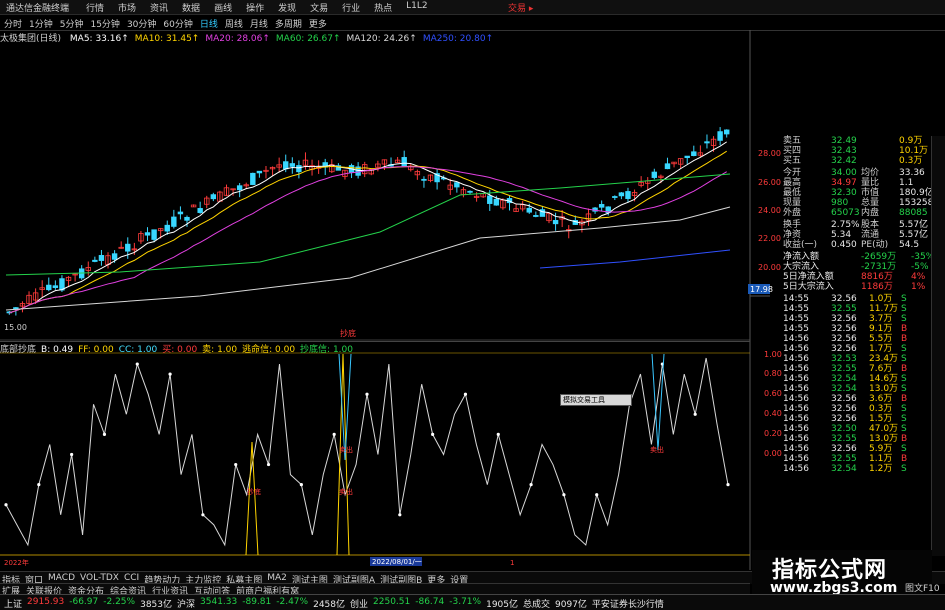  Describe the element at coordinates (219, 602) in the screenshot. I see `status-item: 3541.33` at that location.